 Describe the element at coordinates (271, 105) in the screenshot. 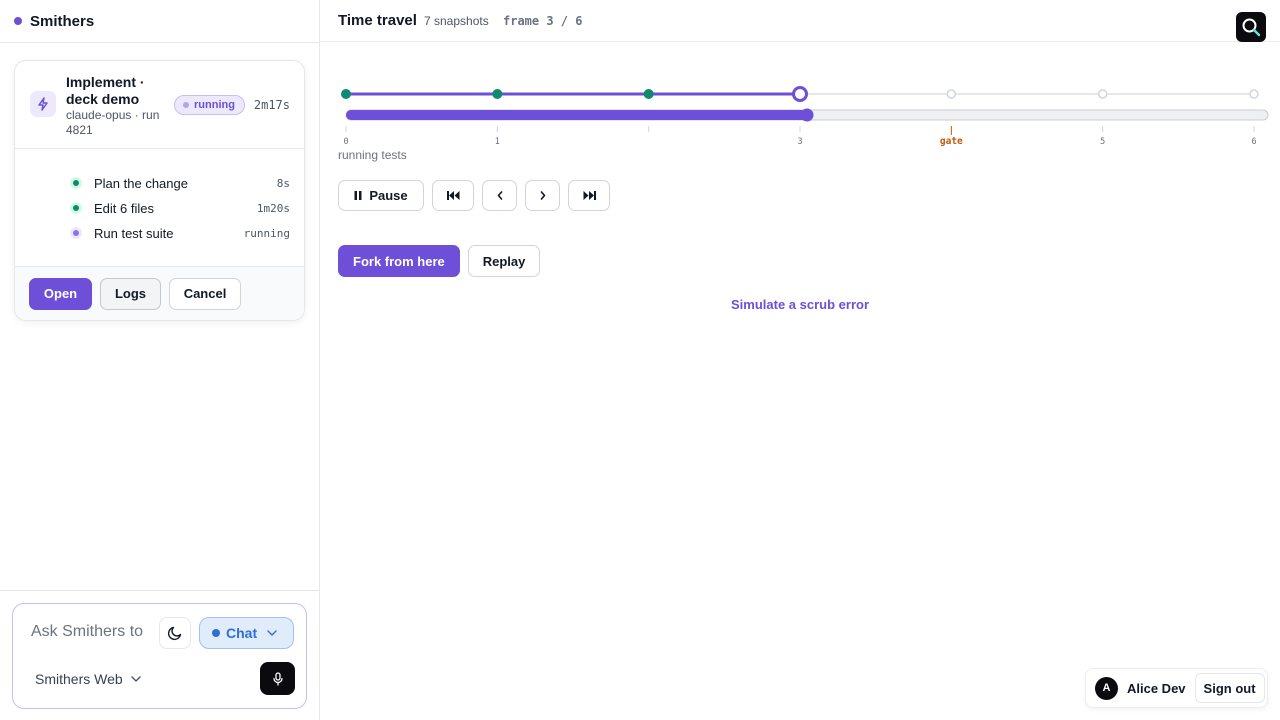

I see `run-elapsed: 2m17s` at that location.